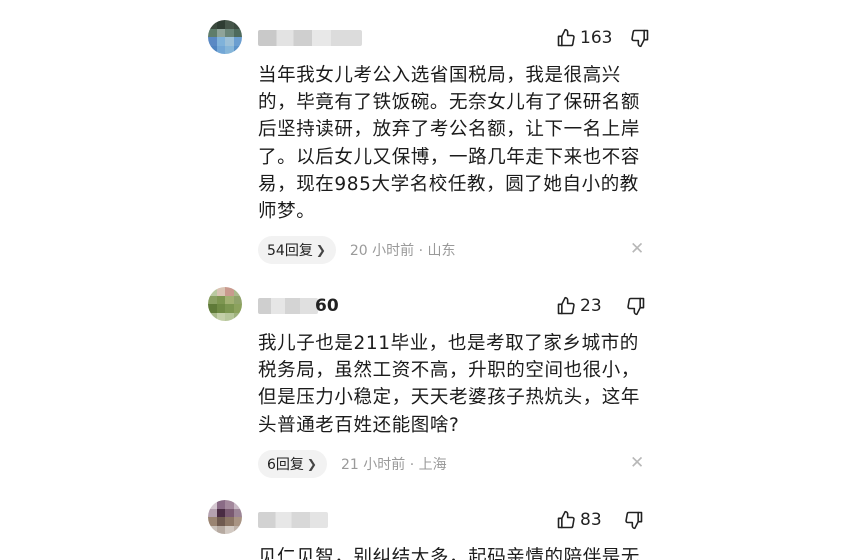 The width and height of the screenshot is (855, 560). What do you see at coordinates (290, 251) in the screenshot?
I see `reply-count: 54回复` at bounding box center [290, 251].